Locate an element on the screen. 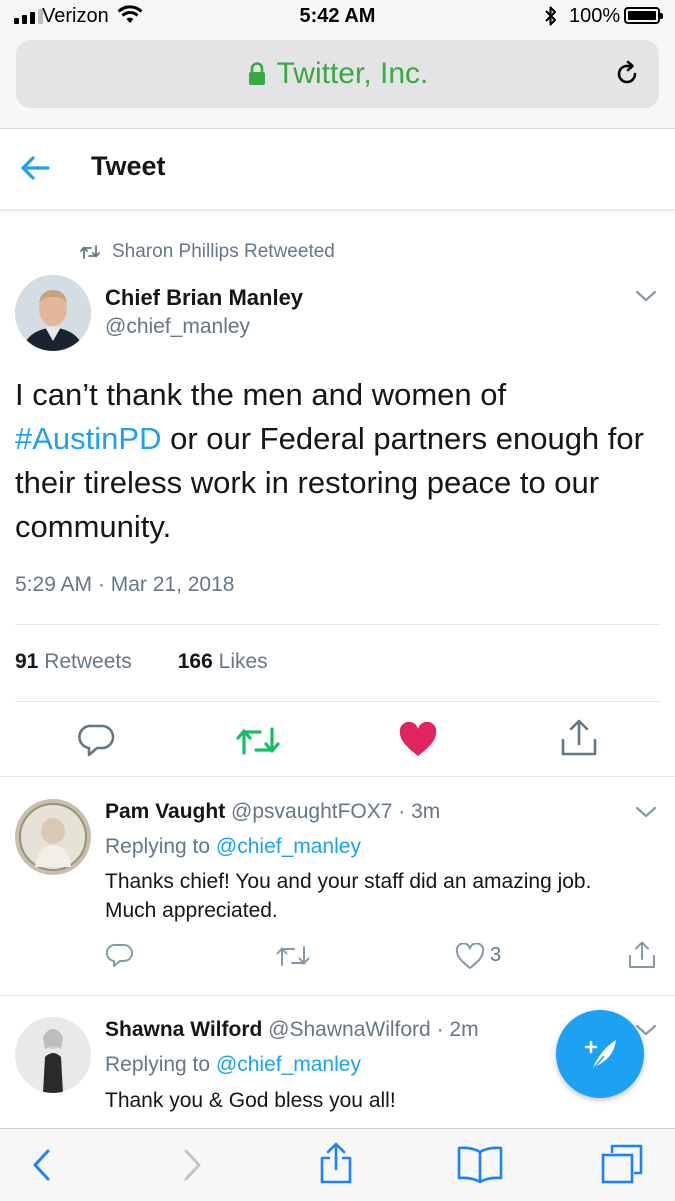 The height and width of the screenshot is (1201, 675). reply-like-count: 3 is located at coordinates (496, 955).